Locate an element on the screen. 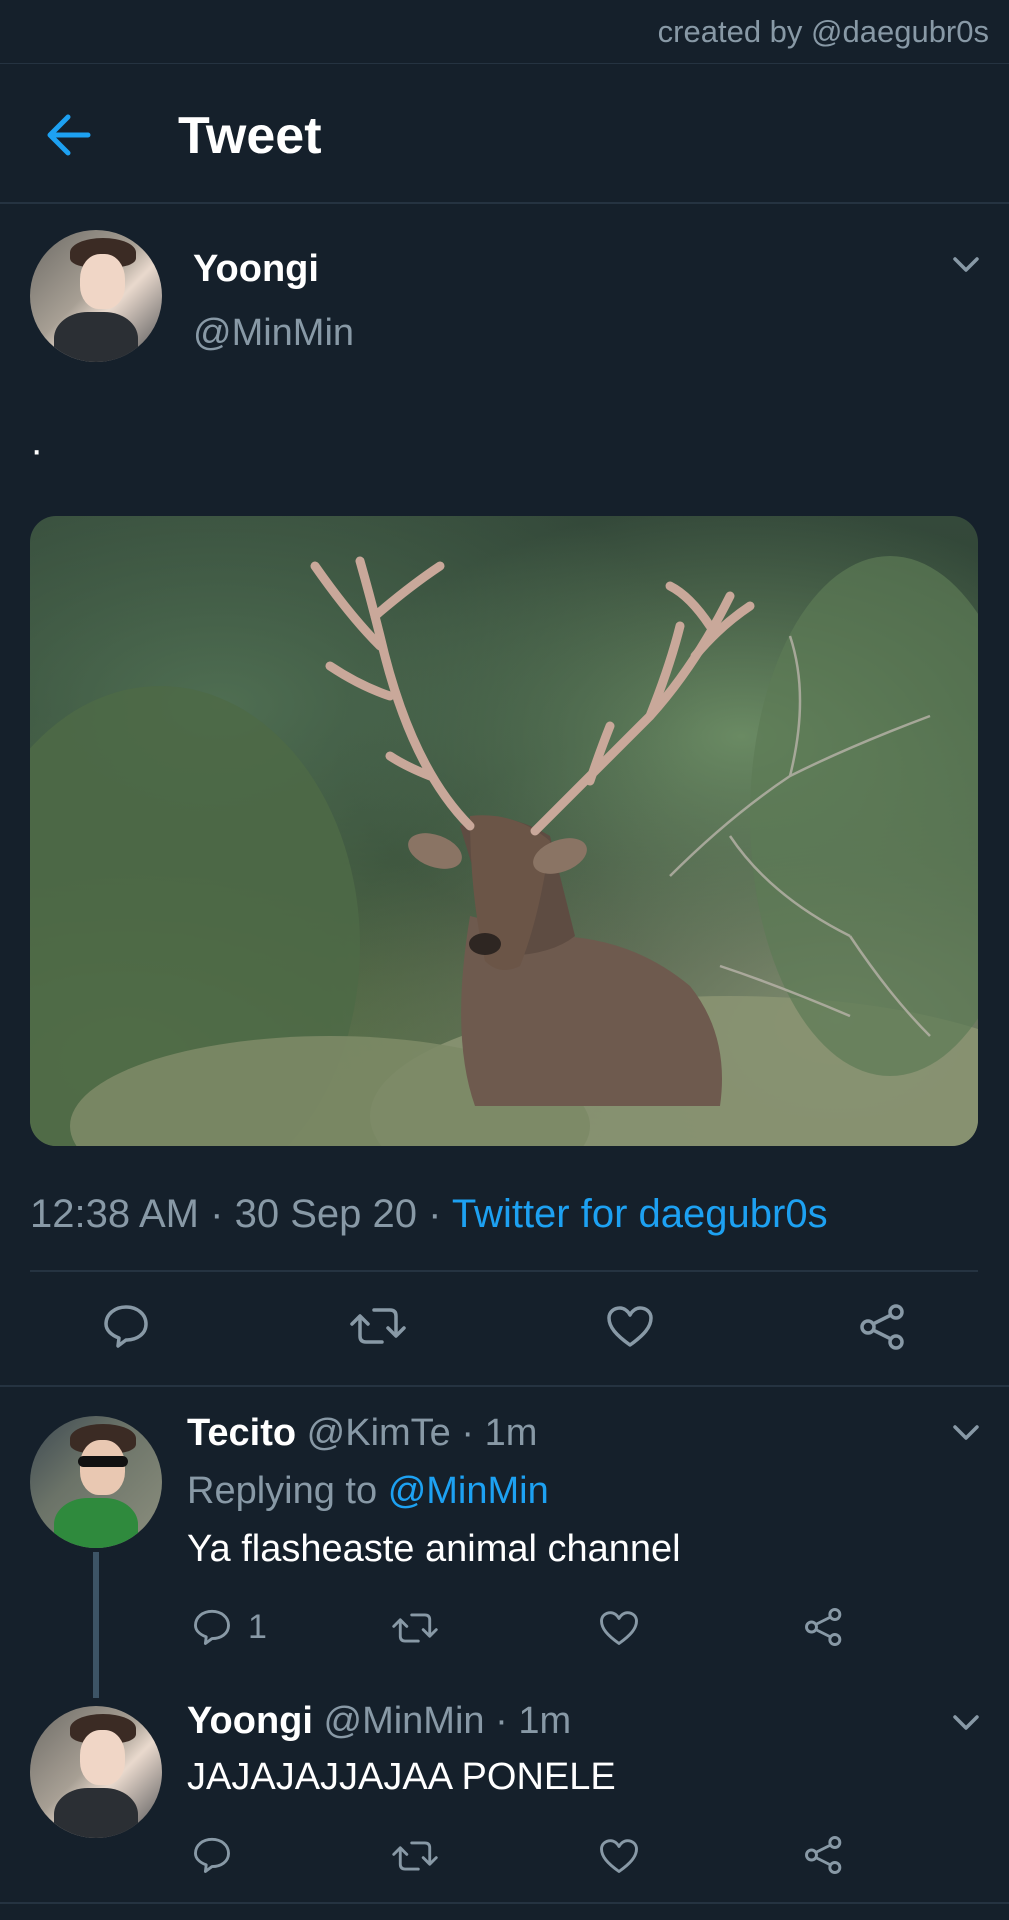 This screenshot has width=1009, height=1920. author-handle: @MinMin is located at coordinates (273, 333).